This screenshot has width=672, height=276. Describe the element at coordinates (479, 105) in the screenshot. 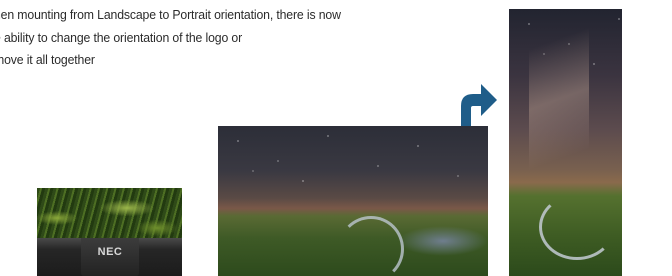

I see `curved-arrow-right-icon` at that location.